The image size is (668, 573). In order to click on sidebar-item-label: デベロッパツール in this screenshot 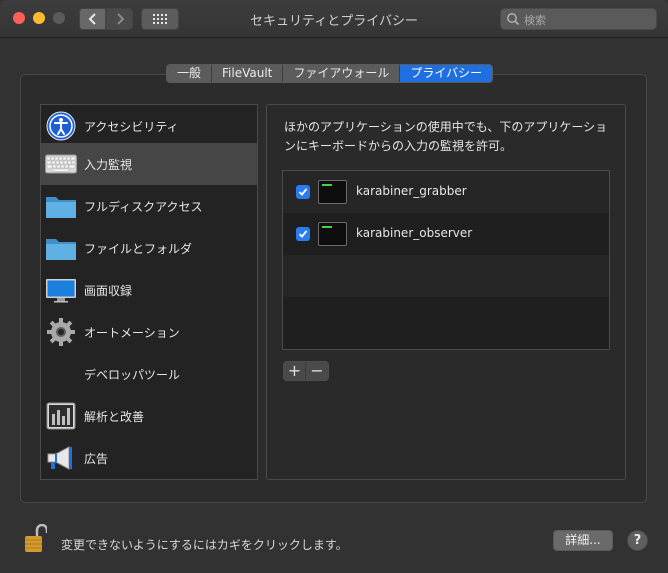, I will do `click(132, 374)`.